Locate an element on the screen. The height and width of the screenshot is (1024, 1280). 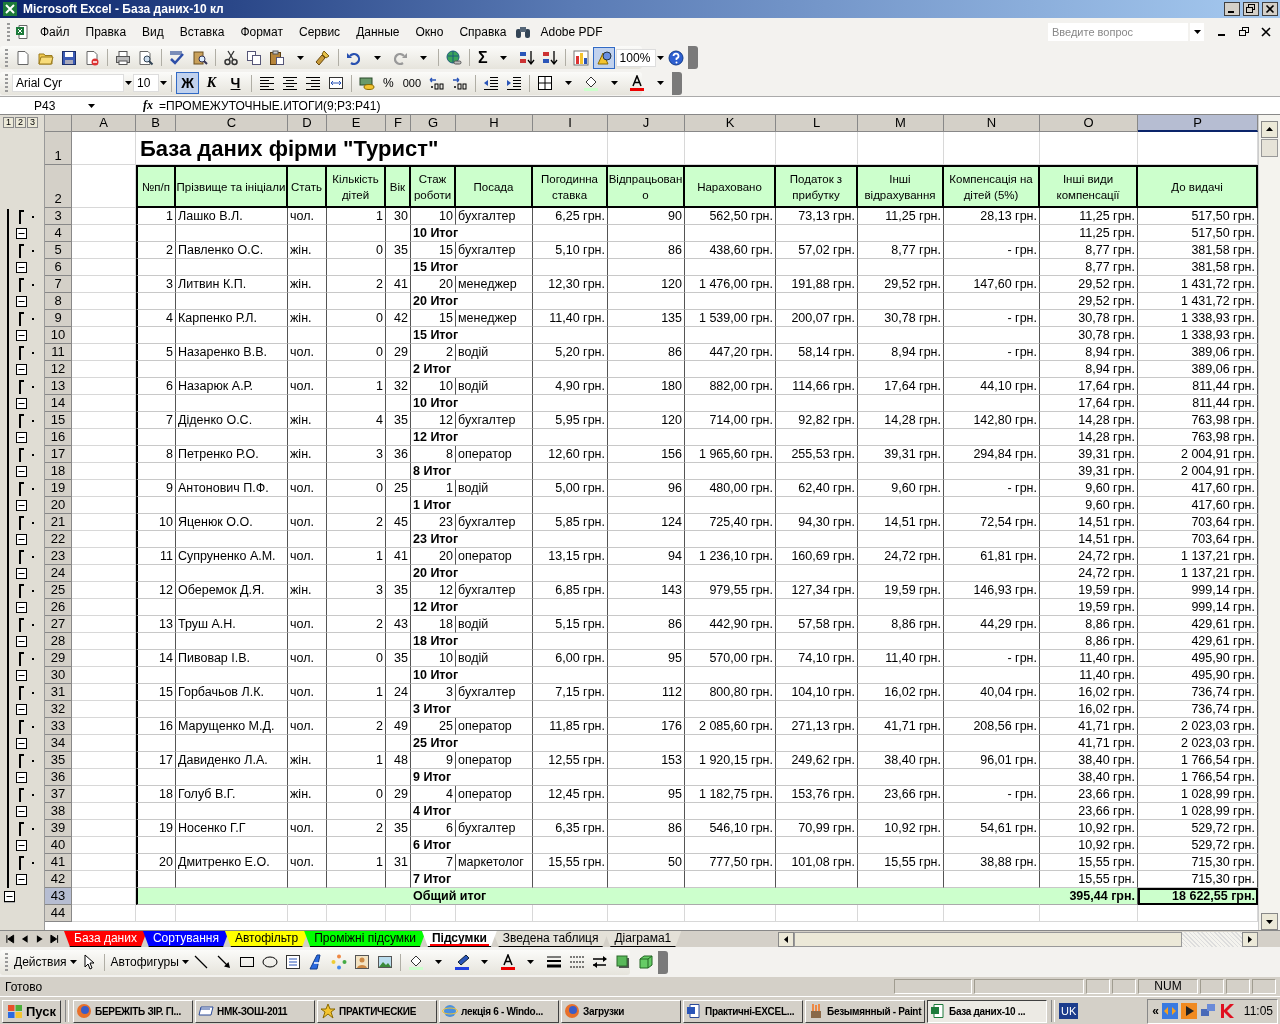
taskbar-button: НМК-ЗОШ-2011 is located at coordinates (255, 1011).